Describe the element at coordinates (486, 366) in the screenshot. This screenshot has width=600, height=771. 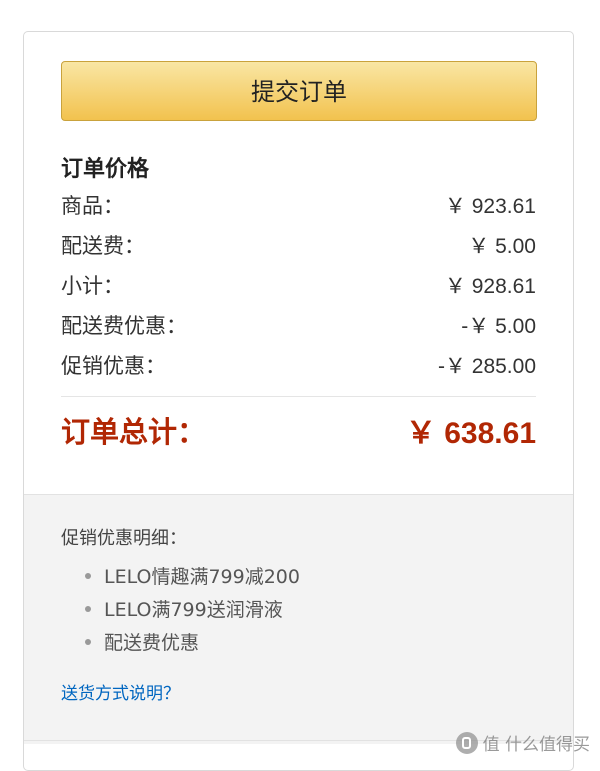
I see `price-row-value: -￥ 285.00` at that location.